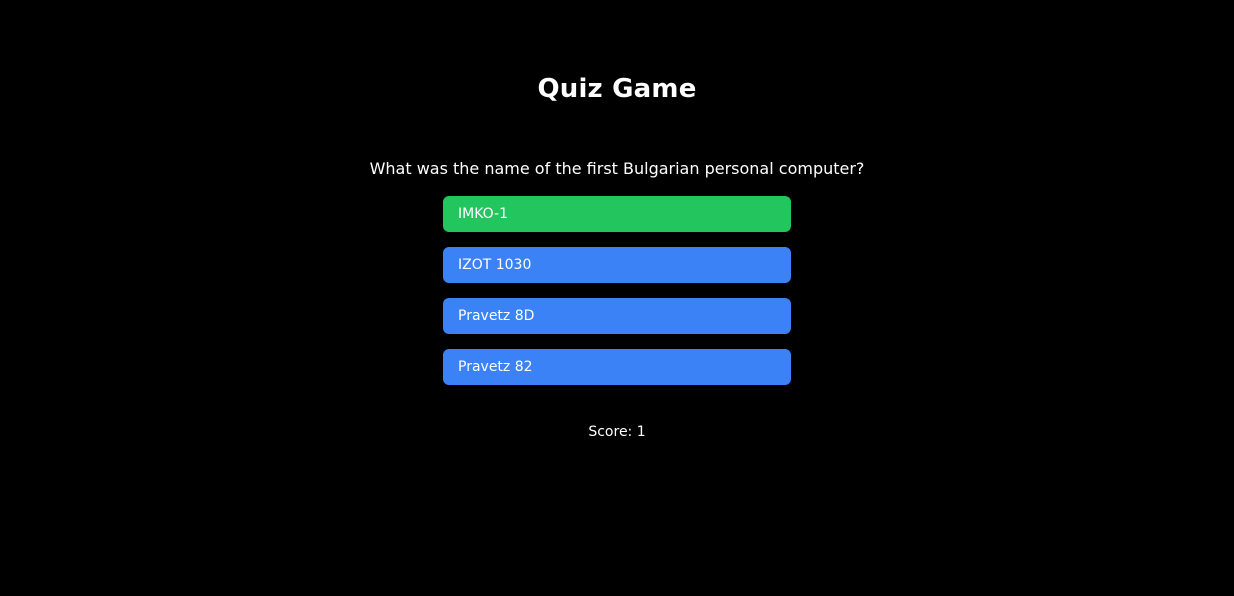 The height and width of the screenshot is (596, 1234). I want to click on page-title: Quiz Game, so click(617, 89).